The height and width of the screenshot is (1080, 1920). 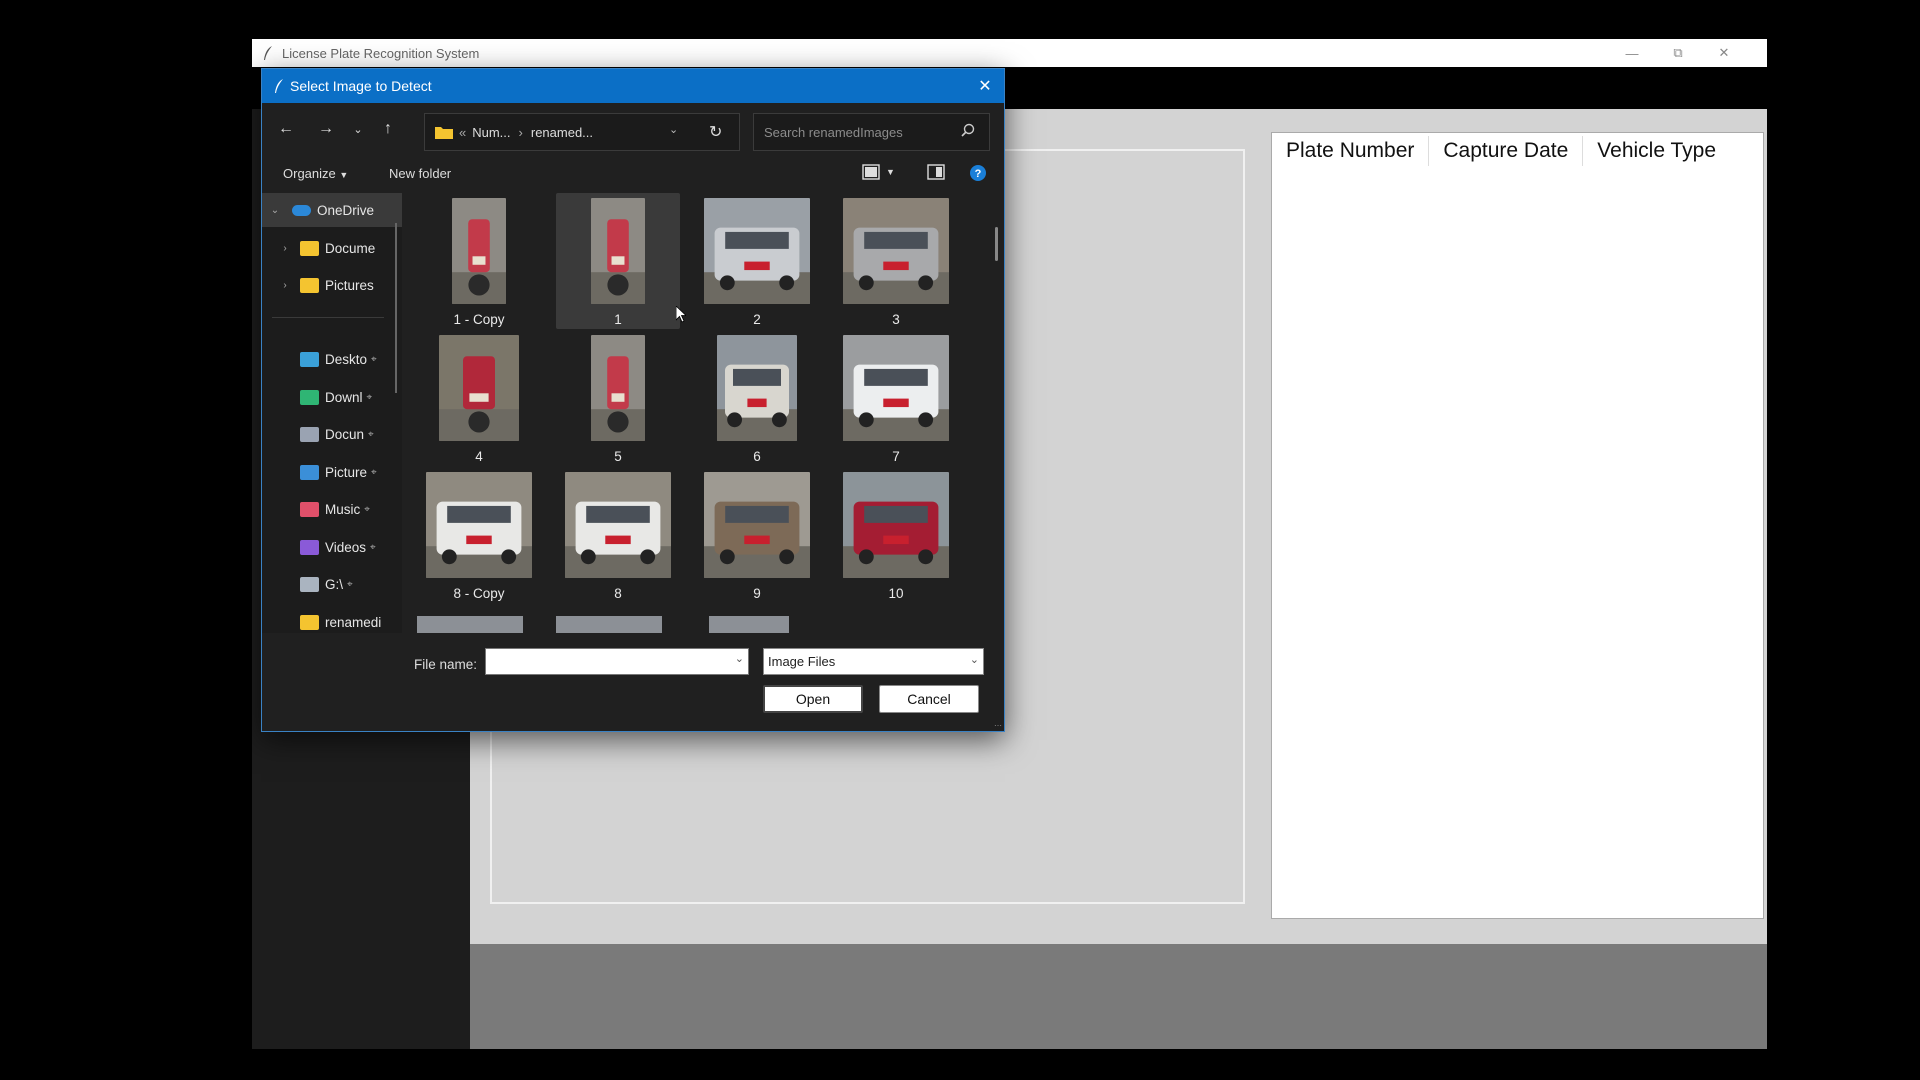 What do you see at coordinates (332, 619) in the screenshot?
I see `tree-item: renamedi` at bounding box center [332, 619].